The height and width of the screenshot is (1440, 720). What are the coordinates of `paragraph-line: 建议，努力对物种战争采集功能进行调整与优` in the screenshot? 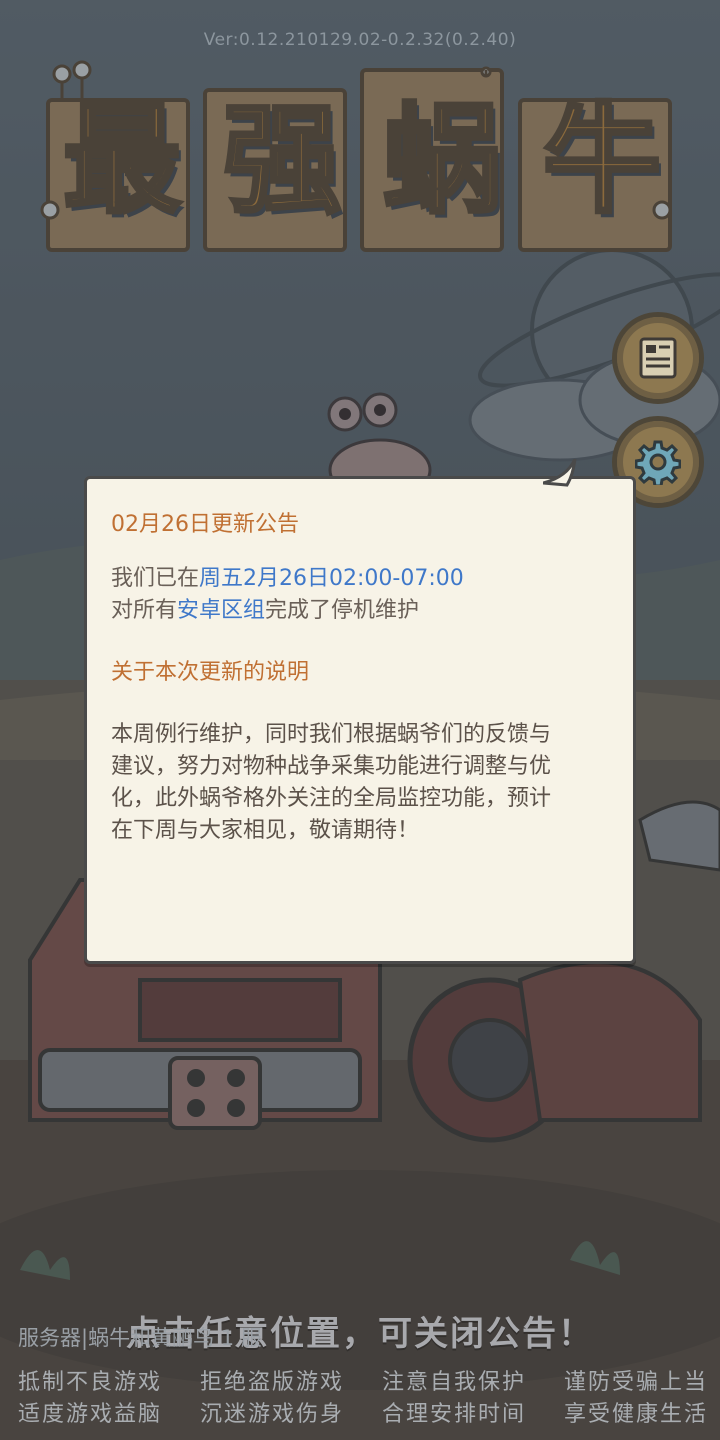 It's located at (331, 766).